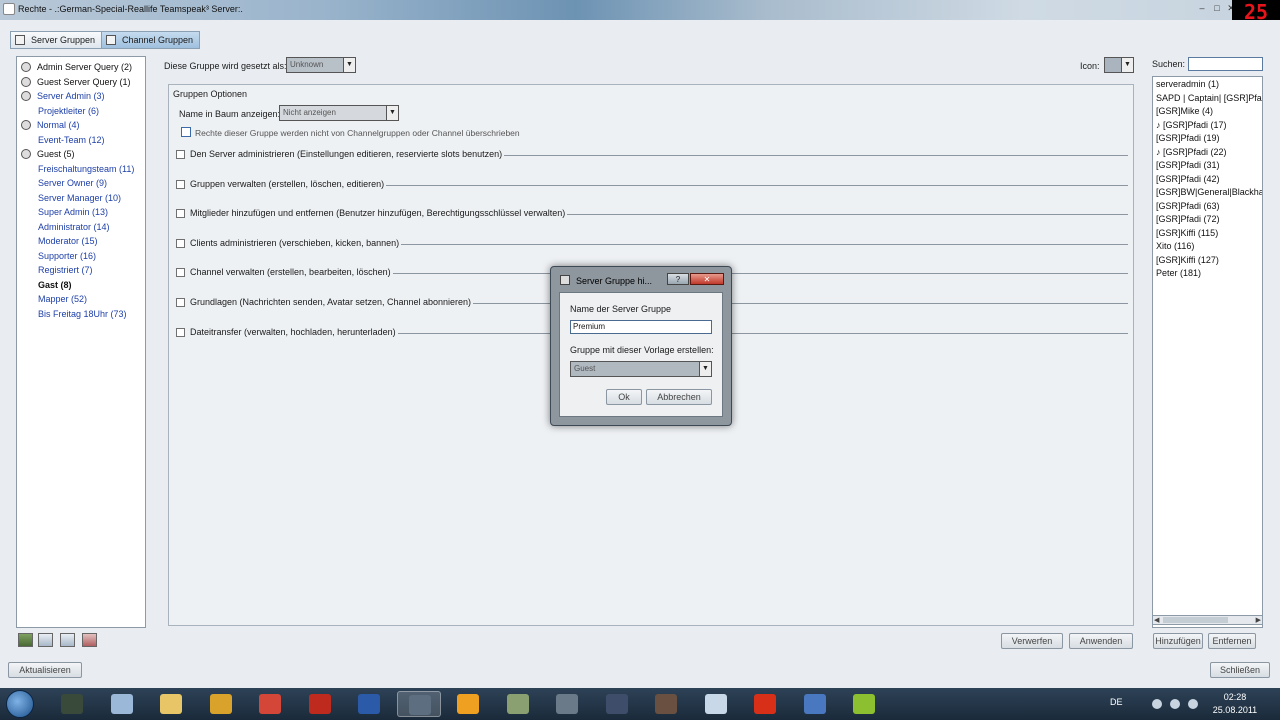 The height and width of the screenshot is (720, 1280). What do you see at coordinates (74, 226) in the screenshot?
I see `group-label: Administrator (14)` at bounding box center [74, 226].